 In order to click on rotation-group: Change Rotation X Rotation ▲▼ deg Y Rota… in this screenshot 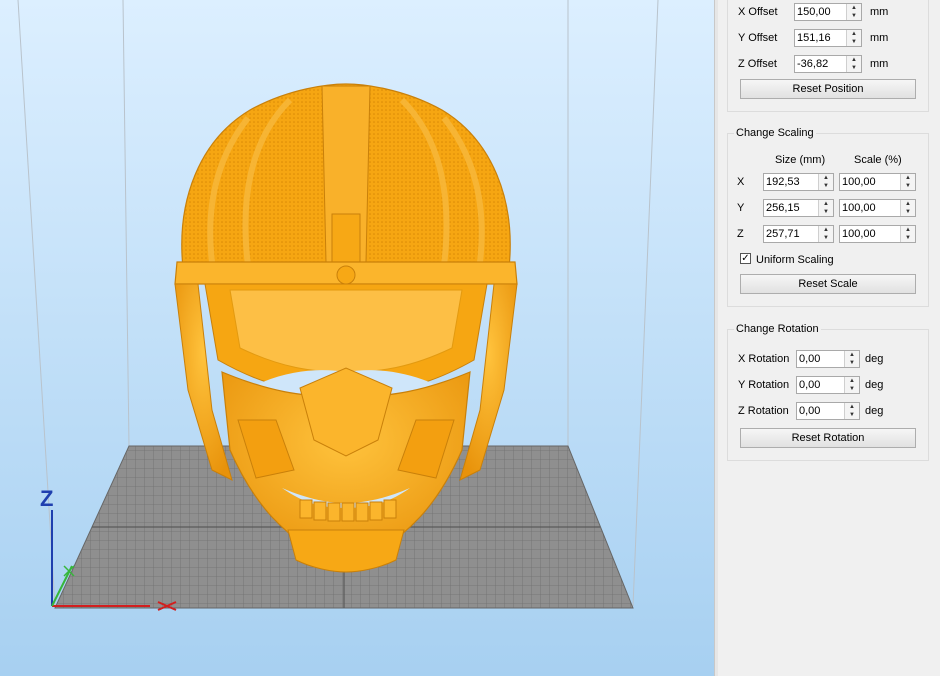, I will do `click(828, 392)`.